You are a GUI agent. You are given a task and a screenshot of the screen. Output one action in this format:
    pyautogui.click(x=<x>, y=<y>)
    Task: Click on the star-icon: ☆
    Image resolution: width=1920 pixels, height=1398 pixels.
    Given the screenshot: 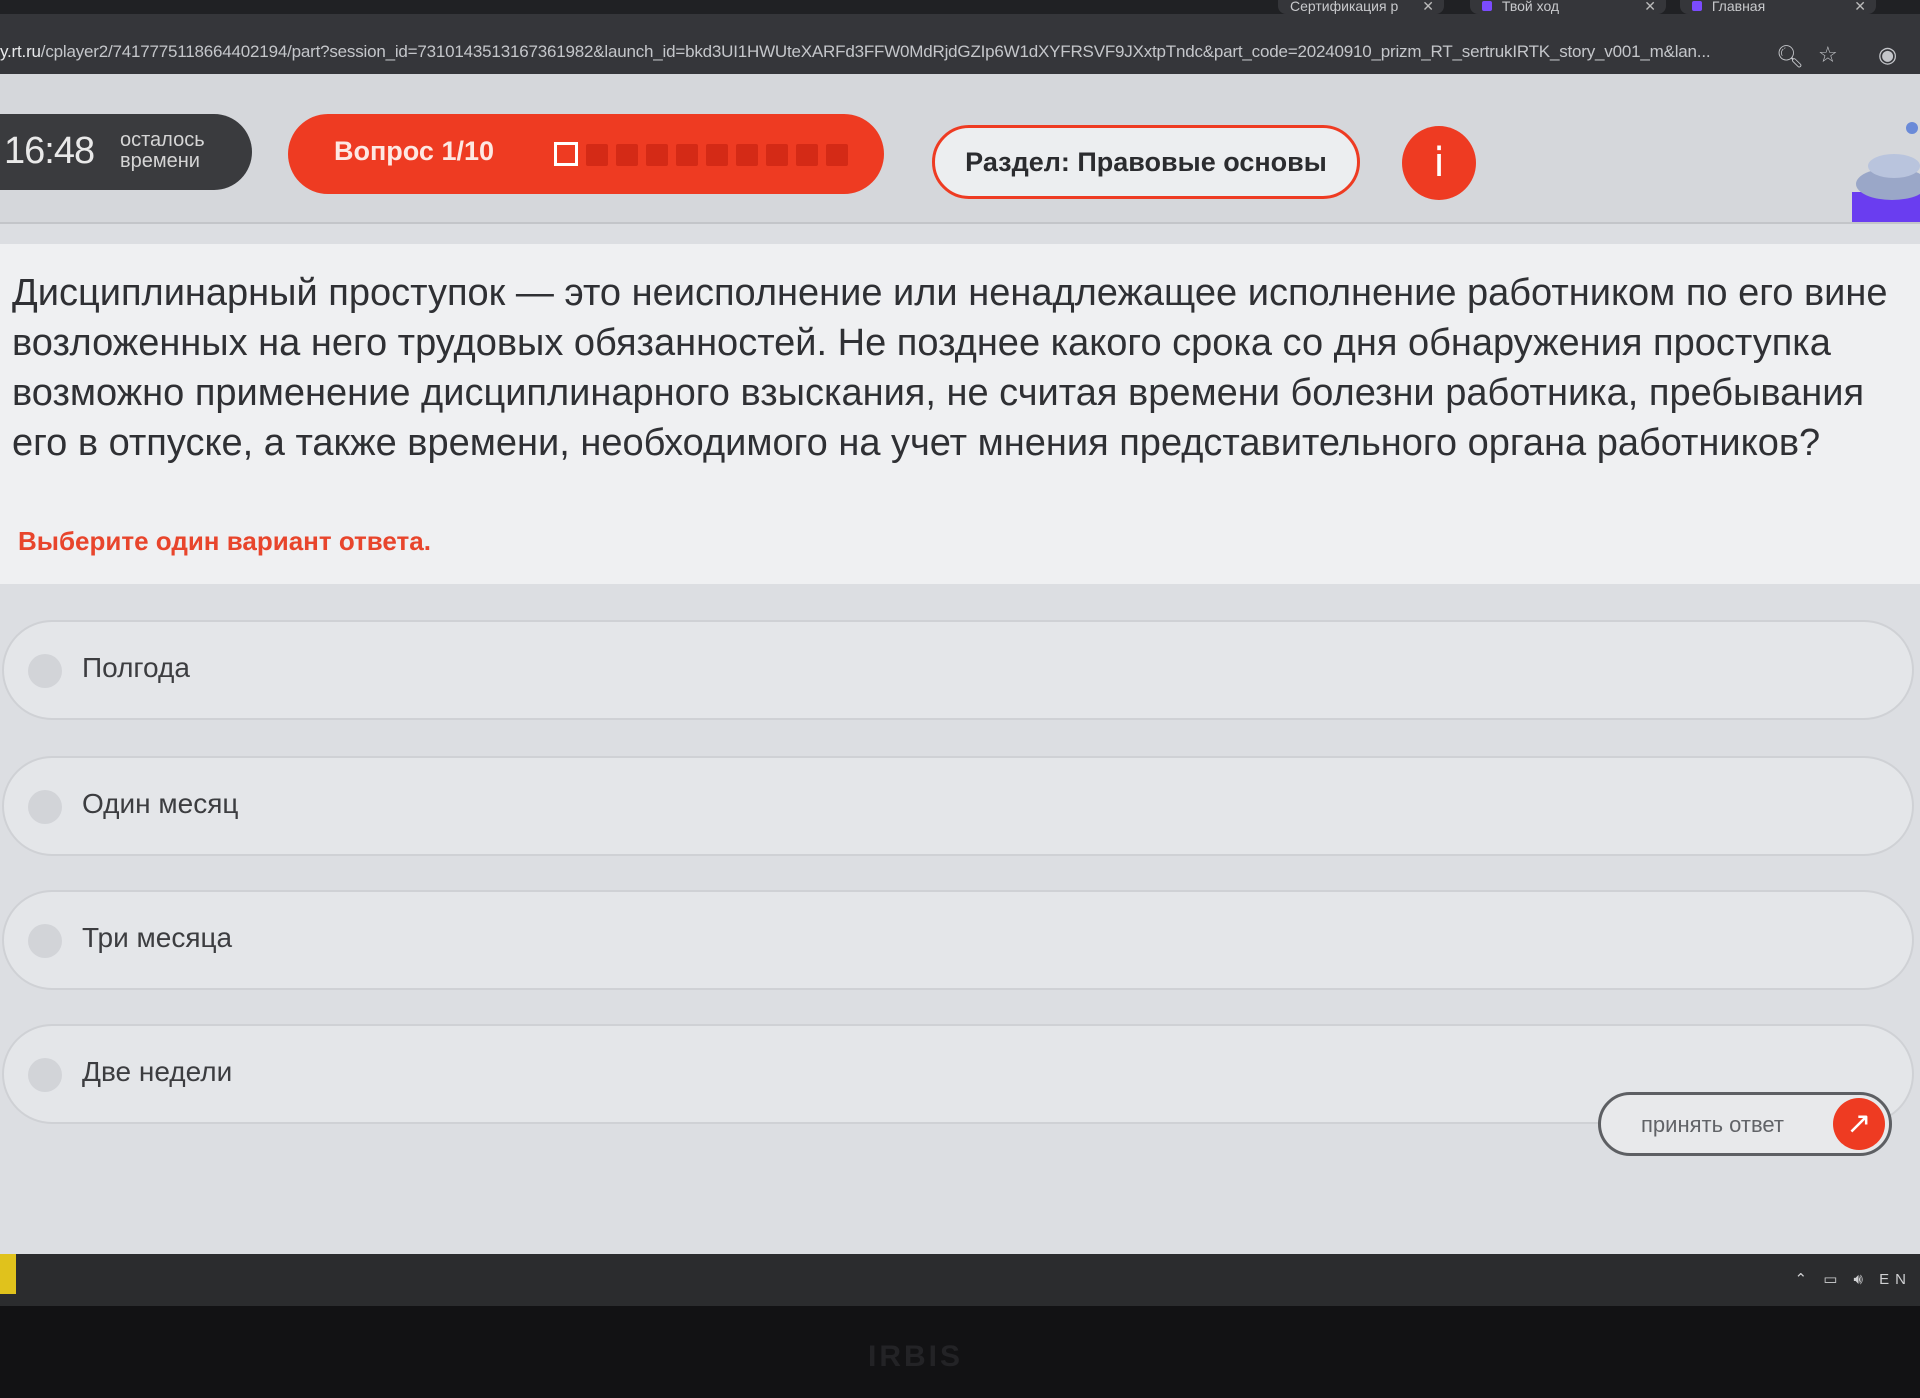 What is the action you would take?
    pyautogui.click(x=1828, y=55)
    